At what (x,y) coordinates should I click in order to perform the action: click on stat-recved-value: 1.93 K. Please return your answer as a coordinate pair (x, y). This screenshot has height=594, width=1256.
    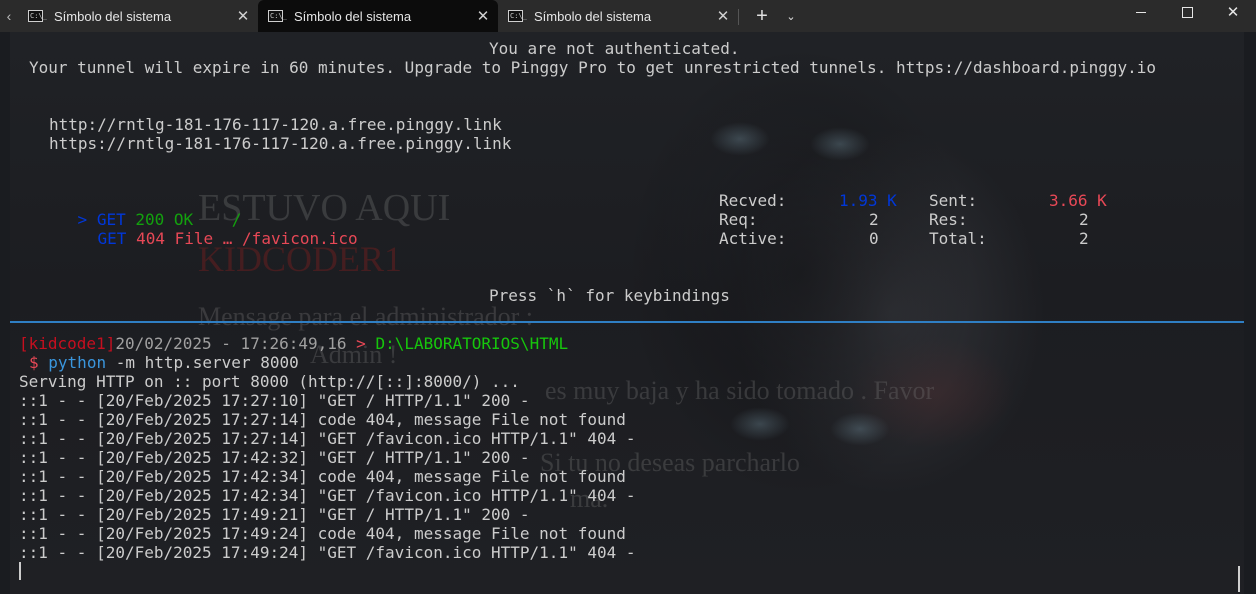
    Looking at the image, I should click on (868, 200).